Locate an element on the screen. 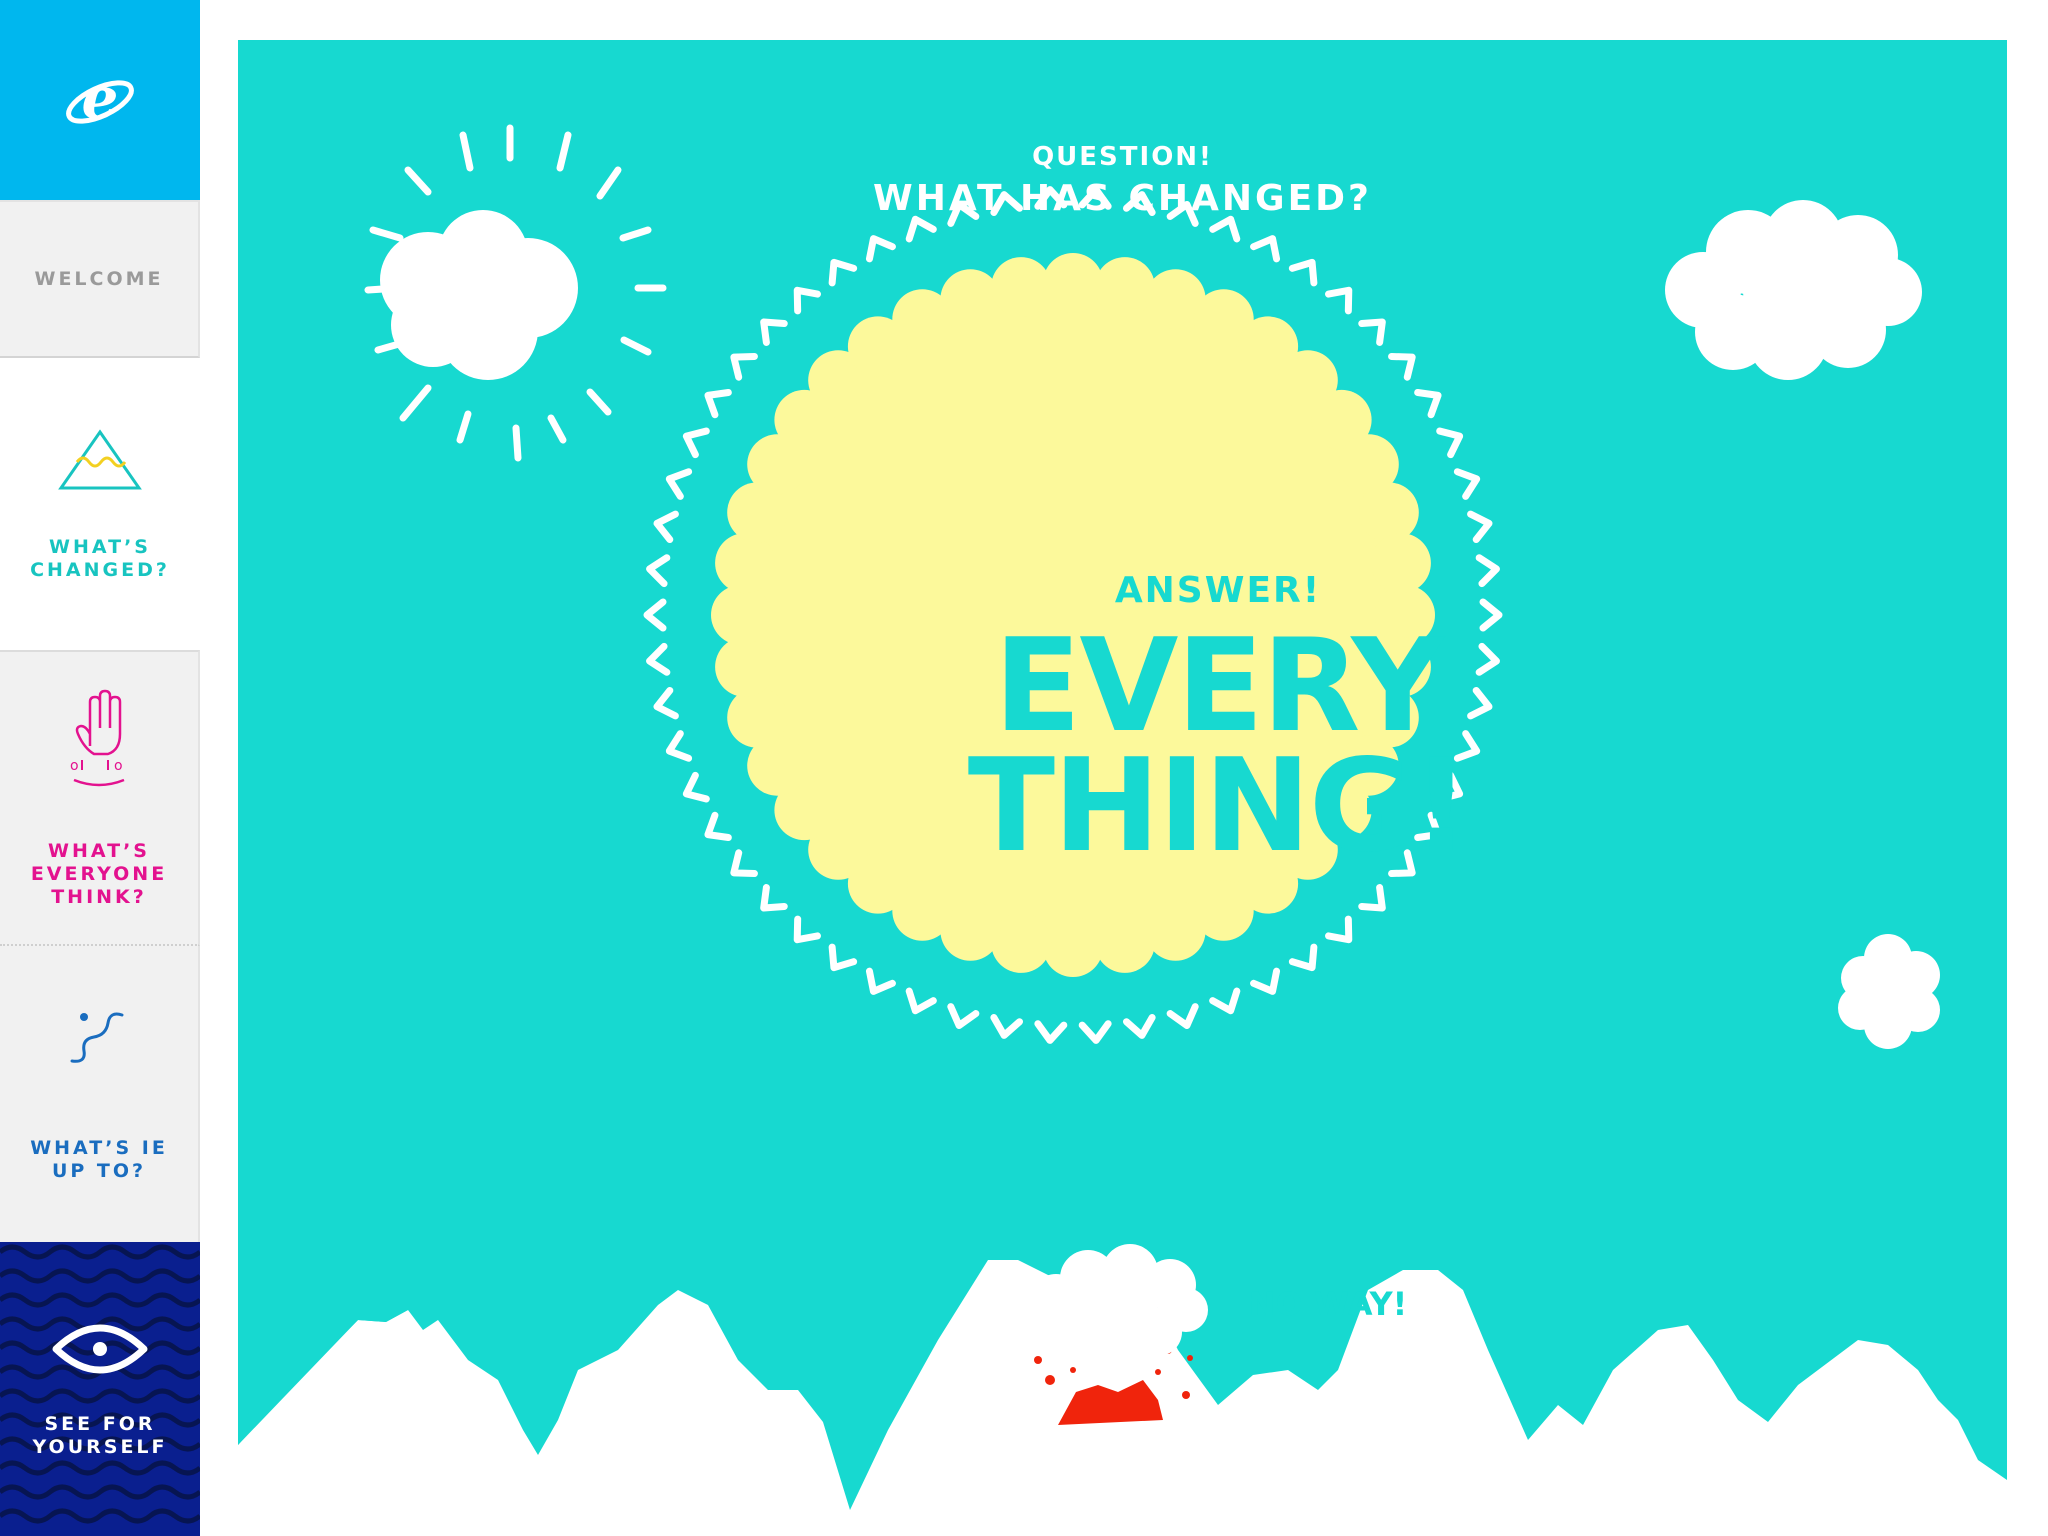  question-heading: QUESTION! WHAT HAS CHANGED? is located at coordinates (1122, 180).